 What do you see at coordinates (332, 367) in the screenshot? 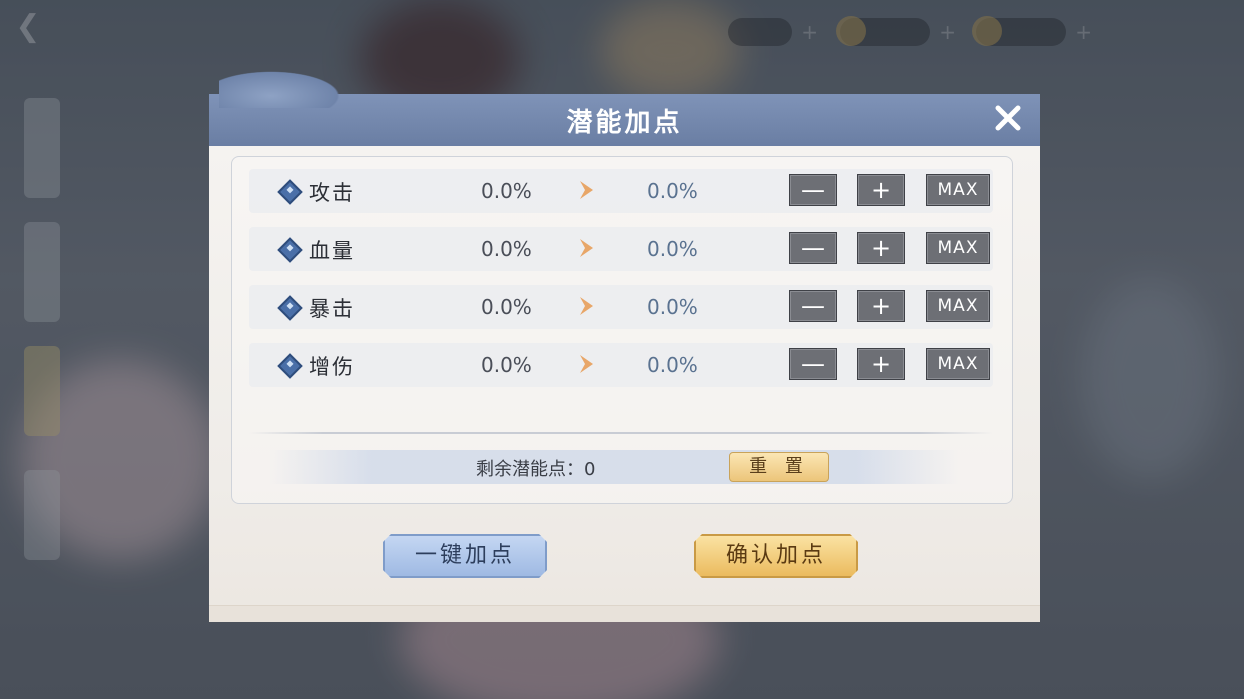
I see `stat-label: 增伤` at bounding box center [332, 367].